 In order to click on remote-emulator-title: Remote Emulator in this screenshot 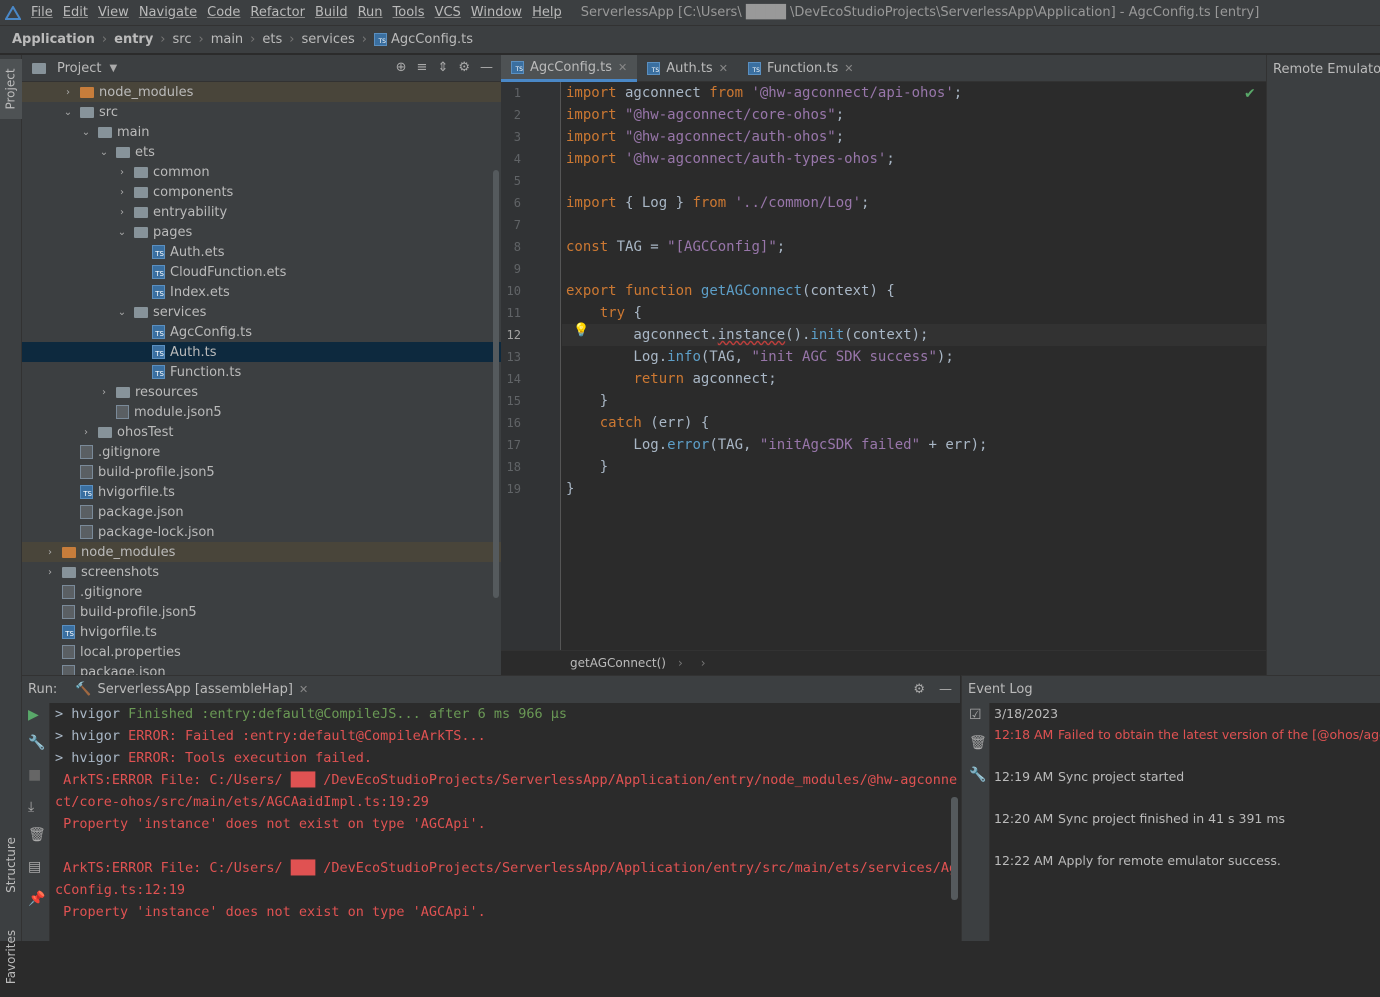, I will do `click(1326, 69)`.